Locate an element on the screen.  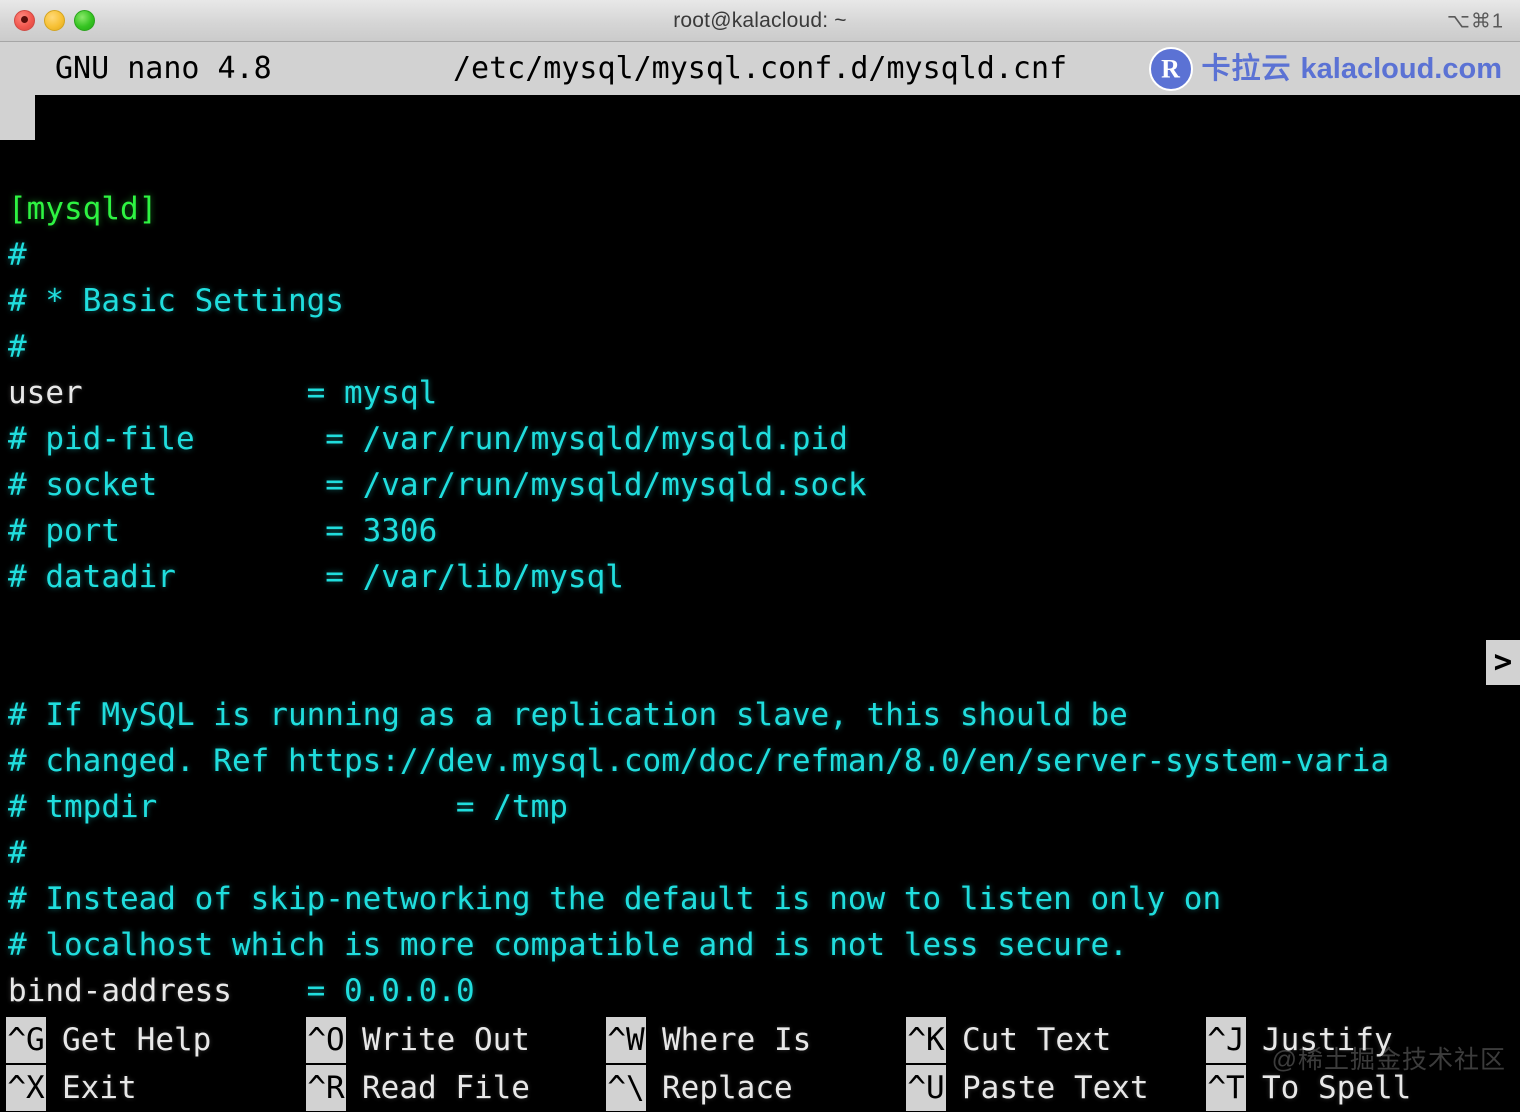
traffic-light-group is located at coordinates (54, 20).